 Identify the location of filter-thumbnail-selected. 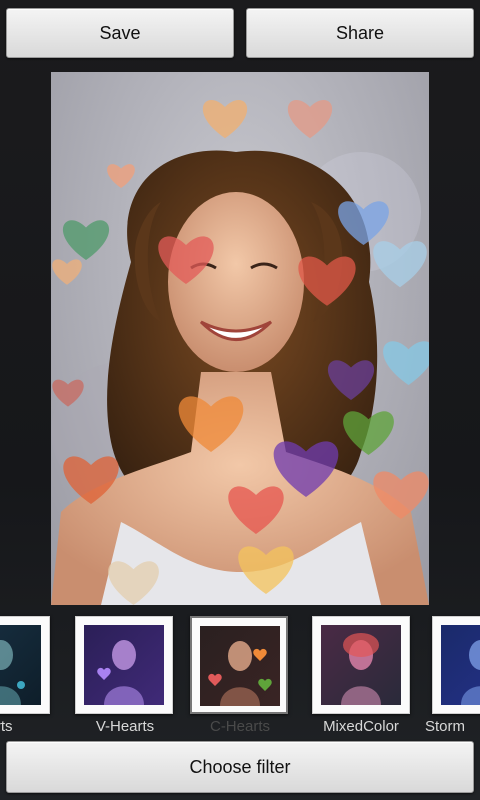
(239, 665).